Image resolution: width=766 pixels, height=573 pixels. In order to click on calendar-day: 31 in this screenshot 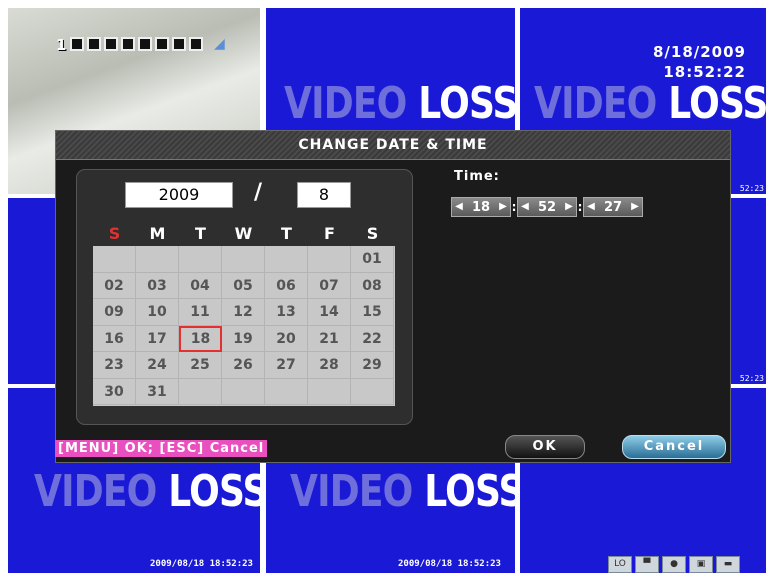, I will do `click(157, 391)`.